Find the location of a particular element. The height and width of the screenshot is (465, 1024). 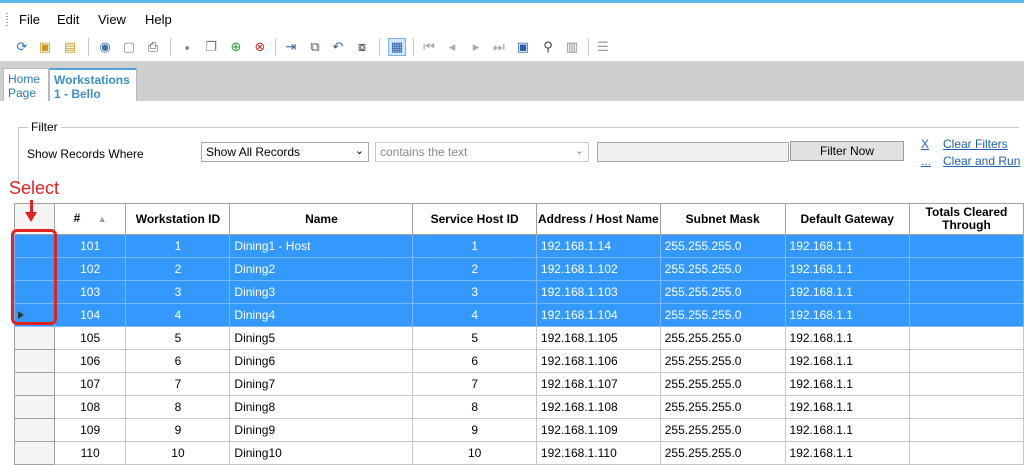

clear-and-run-link: Clear and Run is located at coordinates (981, 161).